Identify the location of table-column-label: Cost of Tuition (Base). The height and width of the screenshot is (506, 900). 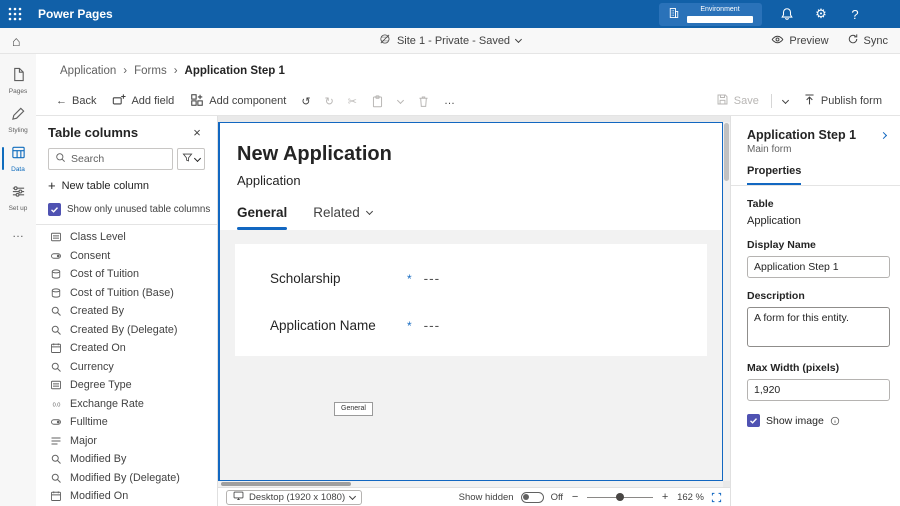
(122, 292).